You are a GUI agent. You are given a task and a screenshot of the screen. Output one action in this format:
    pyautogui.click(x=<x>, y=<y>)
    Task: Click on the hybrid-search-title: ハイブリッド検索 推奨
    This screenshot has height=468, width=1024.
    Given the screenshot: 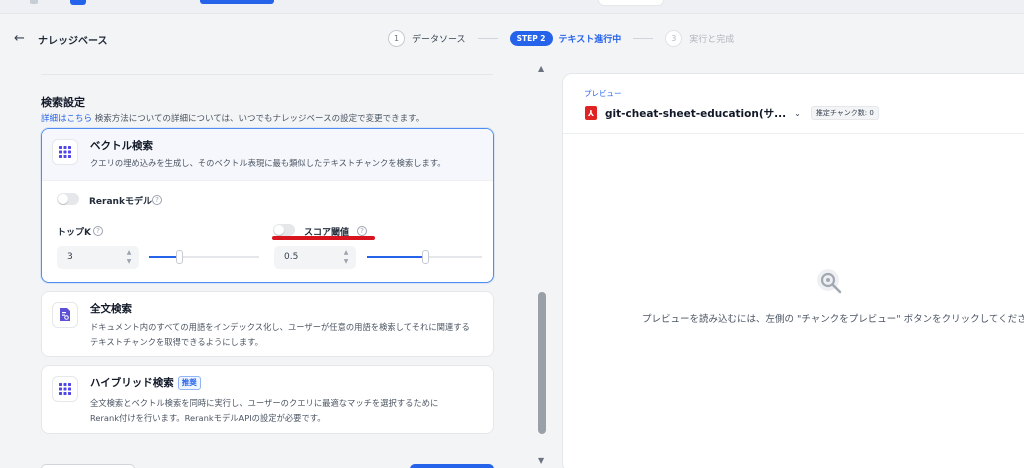 What is the action you would take?
    pyautogui.click(x=145, y=382)
    